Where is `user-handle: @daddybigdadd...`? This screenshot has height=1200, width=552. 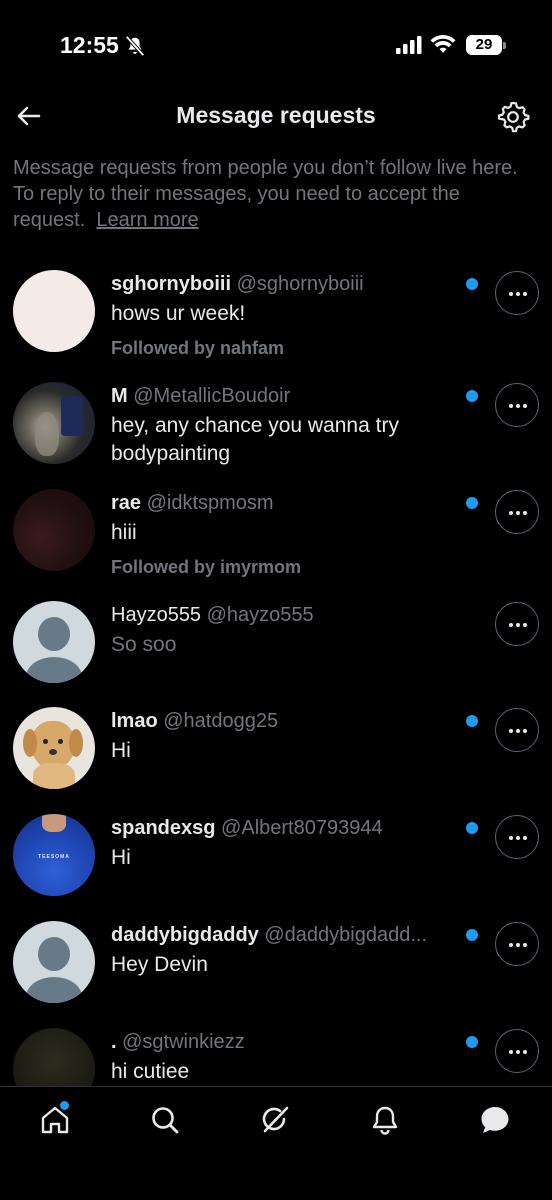 user-handle: @daddybigdadd... is located at coordinates (346, 935).